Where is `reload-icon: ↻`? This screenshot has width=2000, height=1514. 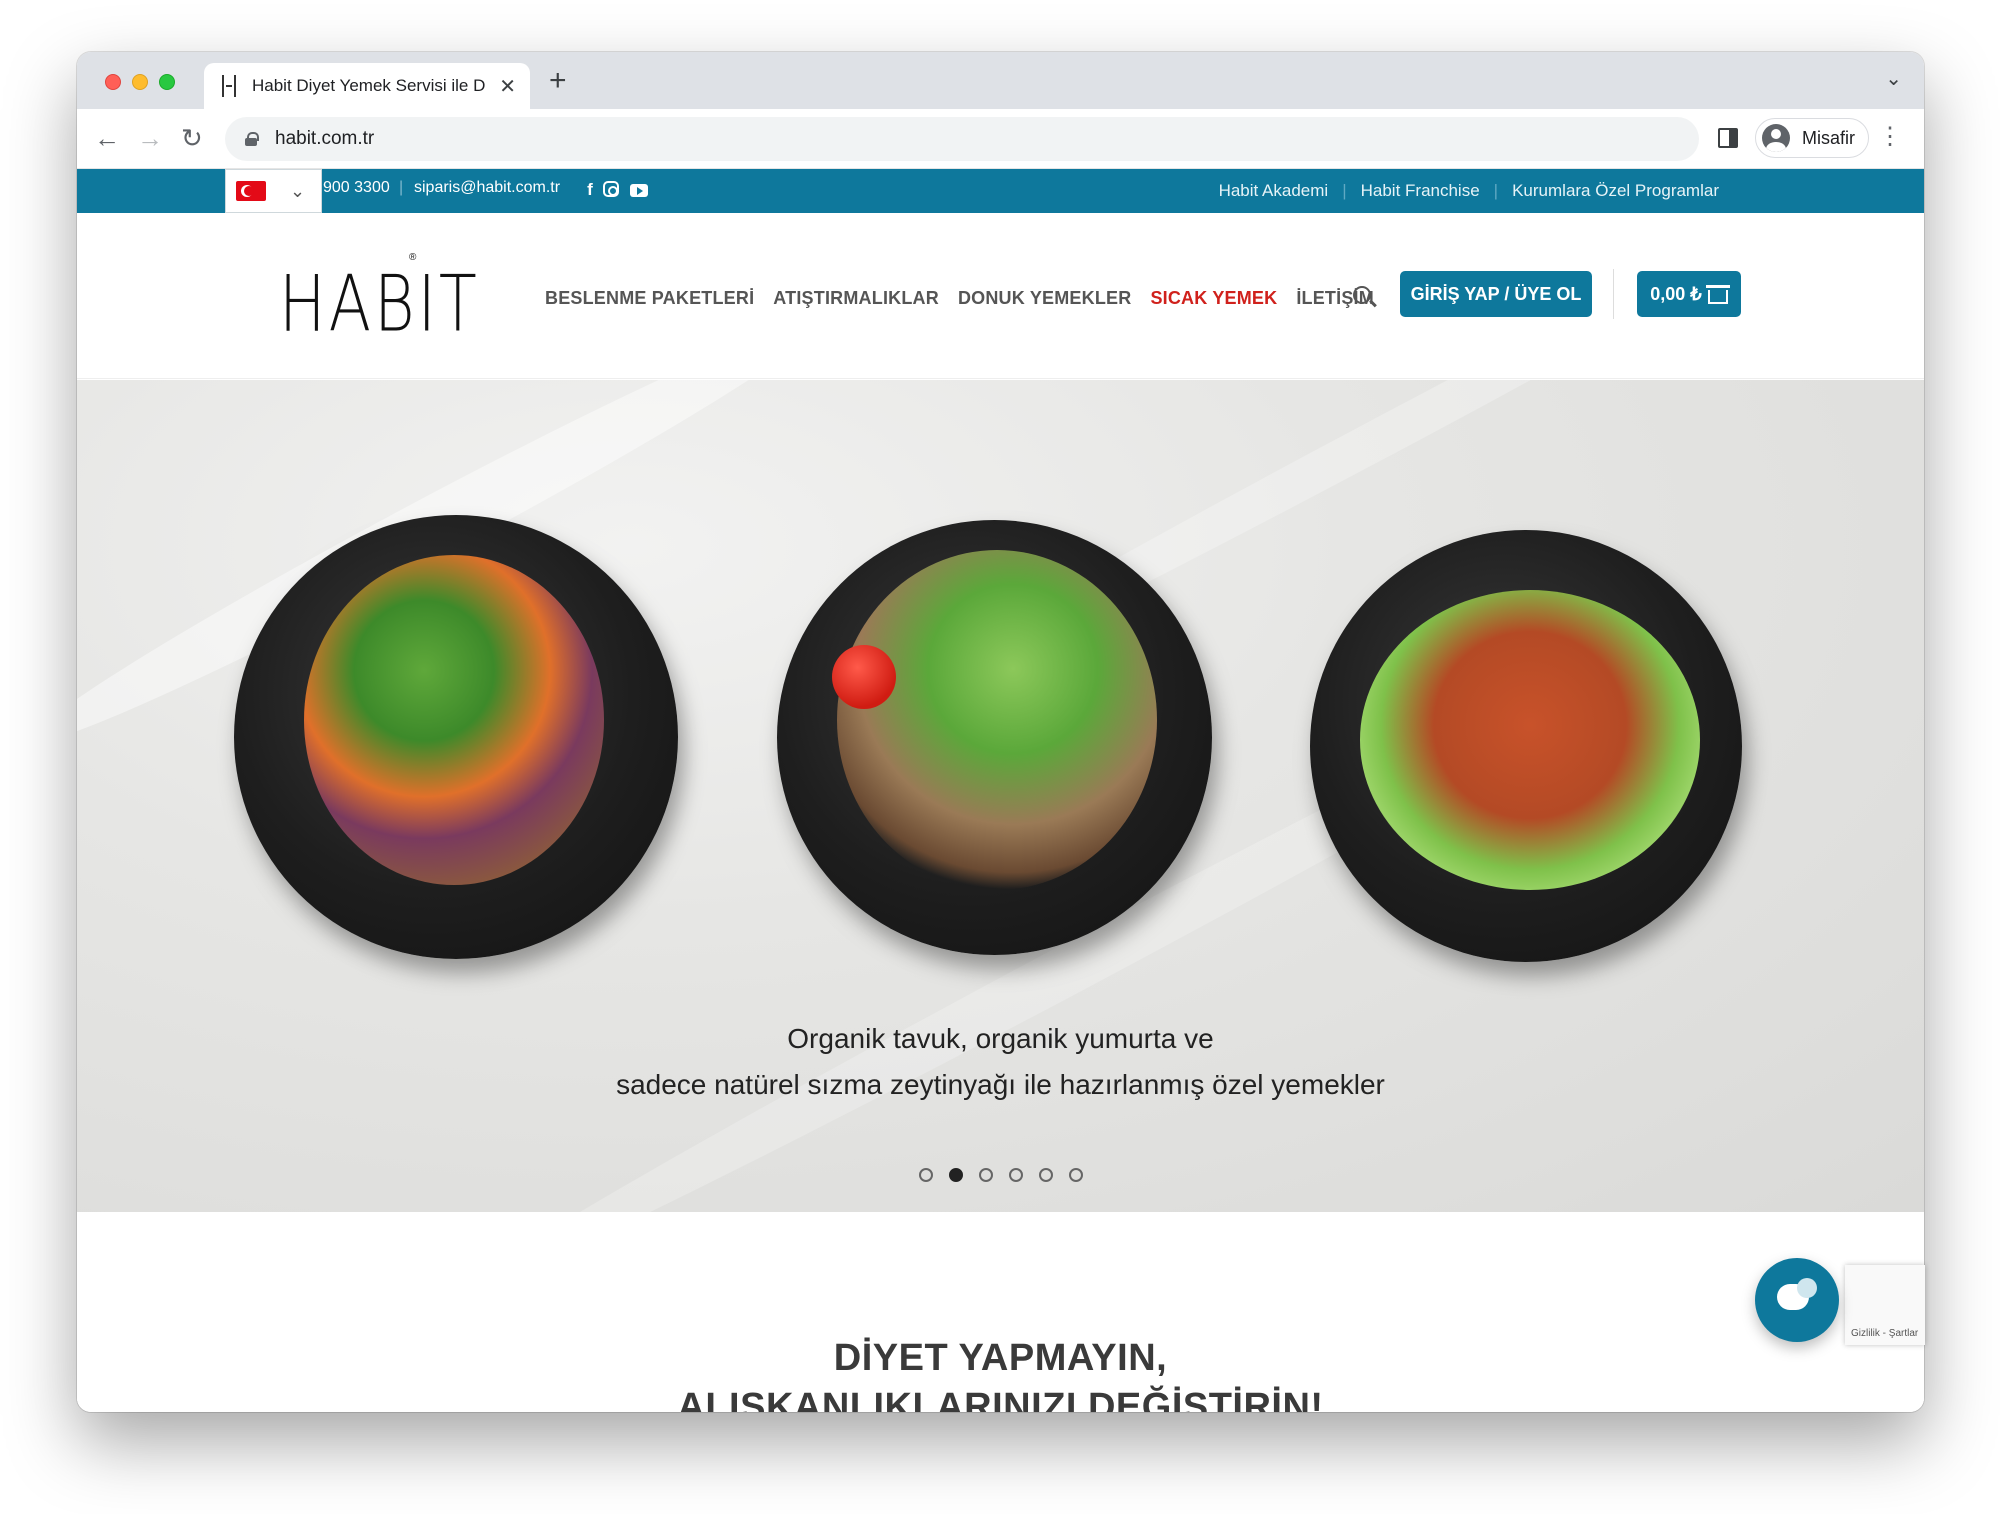
reload-icon: ↻ is located at coordinates (192, 138).